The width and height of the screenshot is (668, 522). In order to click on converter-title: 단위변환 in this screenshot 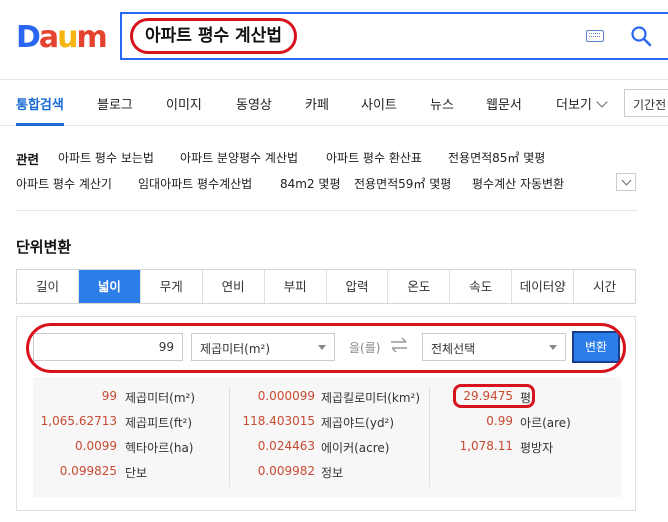, I will do `click(44, 247)`.